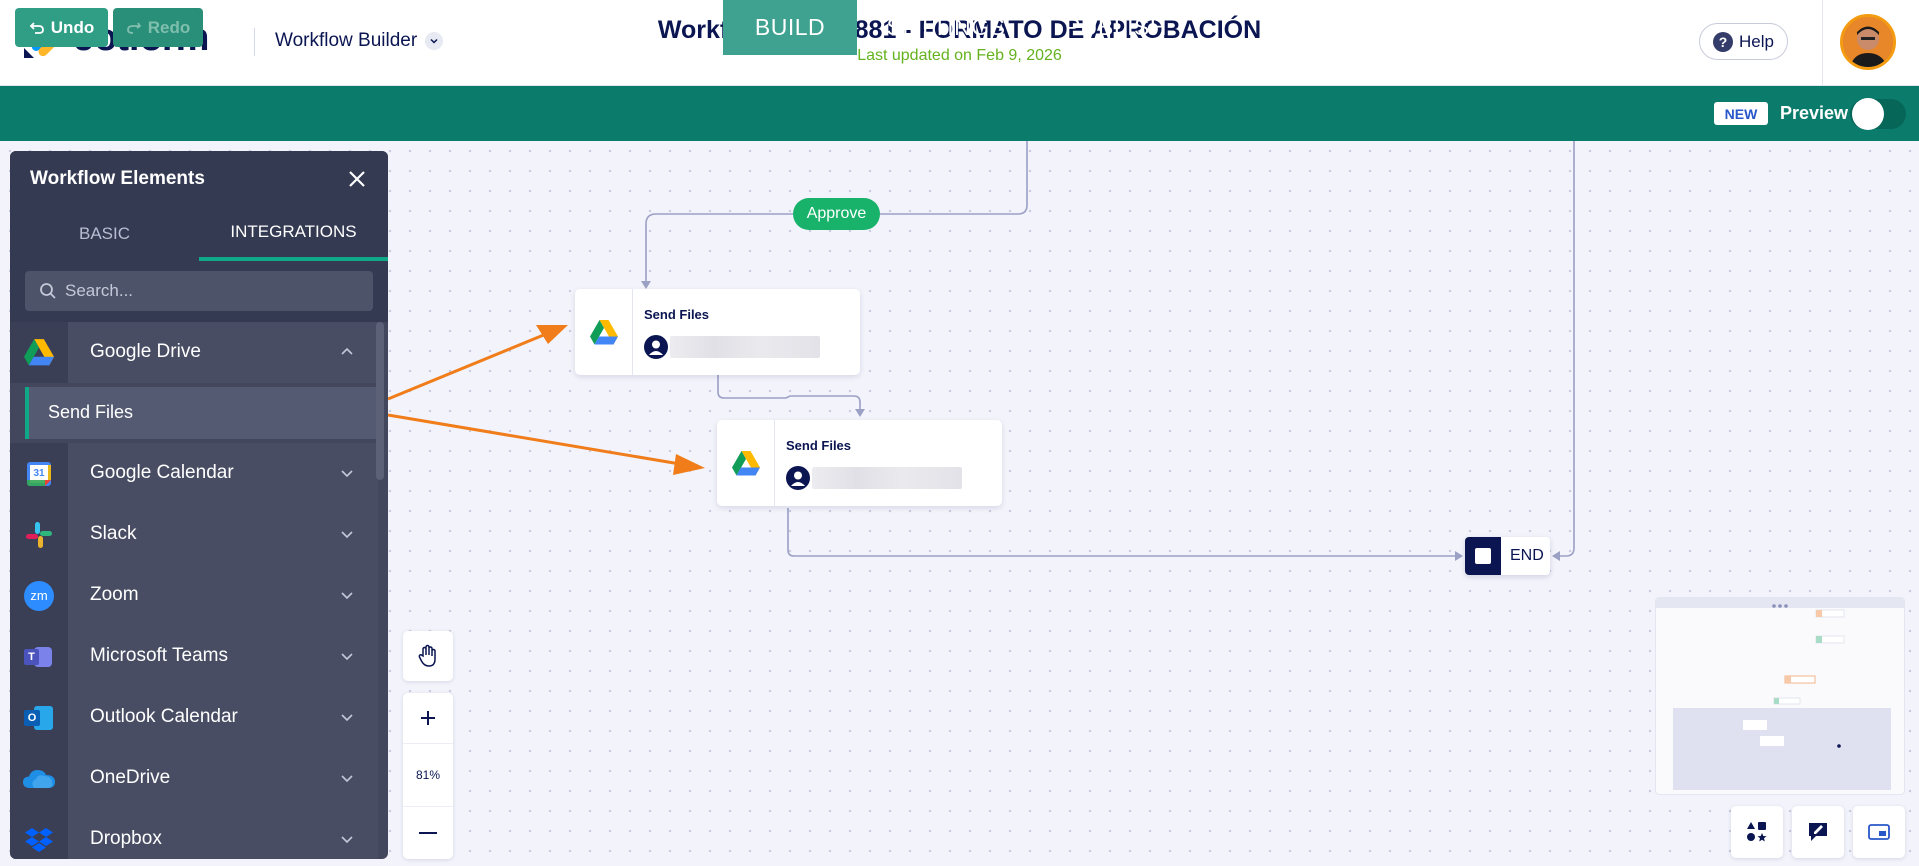 This screenshot has height=866, width=1919. What do you see at coordinates (159, 655) in the screenshot?
I see `list-item-label: Microsoft Teams` at bounding box center [159, 655].